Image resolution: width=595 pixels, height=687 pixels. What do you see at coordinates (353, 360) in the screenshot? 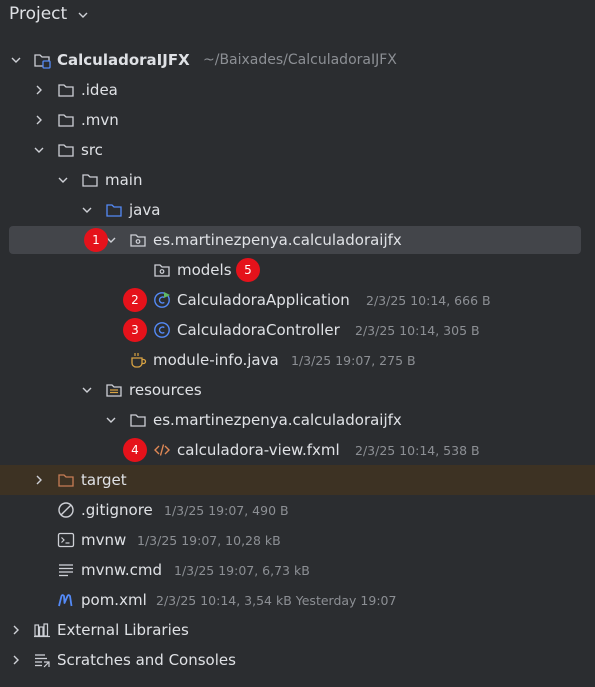
I see `tree-meta-module-info: 1/3/25 19:07, 275 B` at bounding box center [353, 360].